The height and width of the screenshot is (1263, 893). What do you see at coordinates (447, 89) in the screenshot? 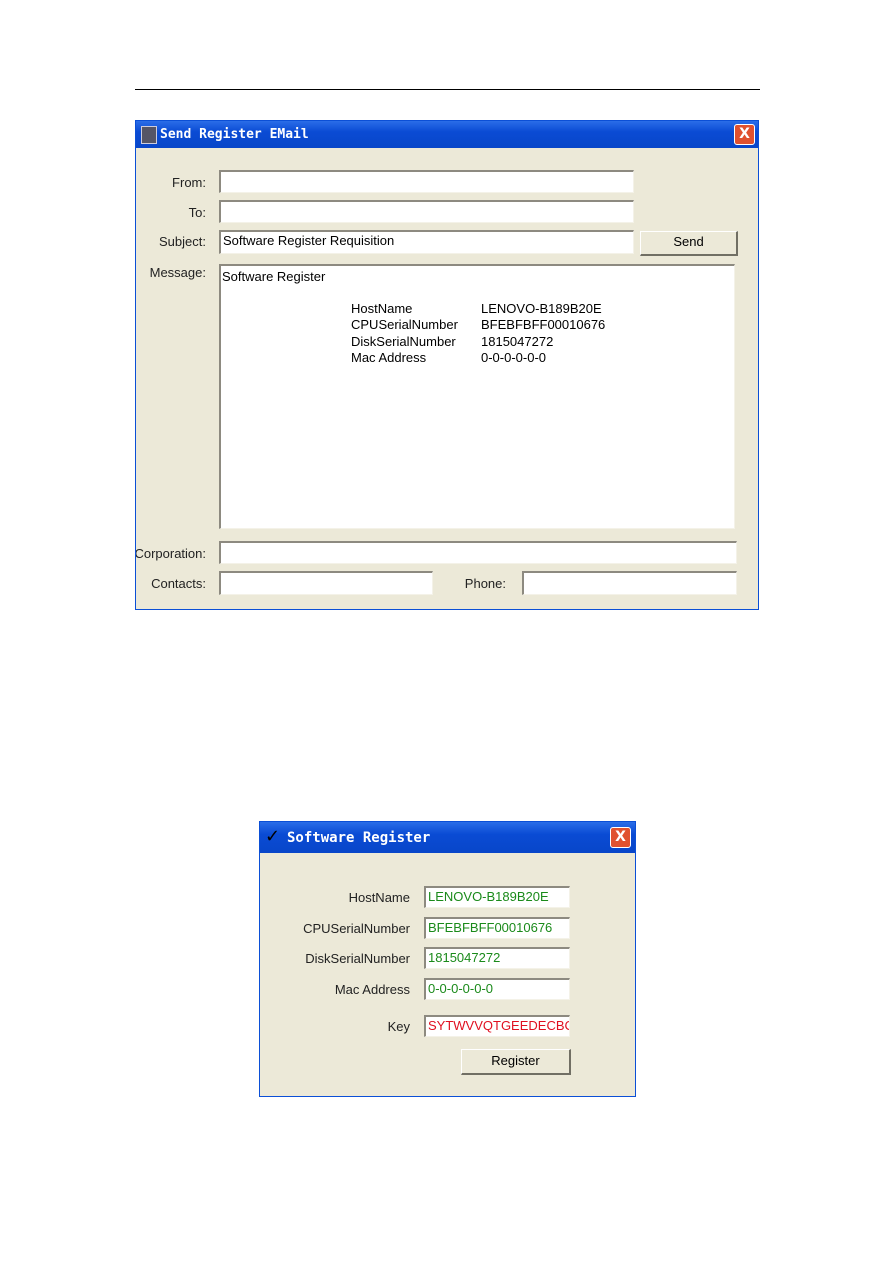
I see `page-rule` at bounding box center [447, 89].